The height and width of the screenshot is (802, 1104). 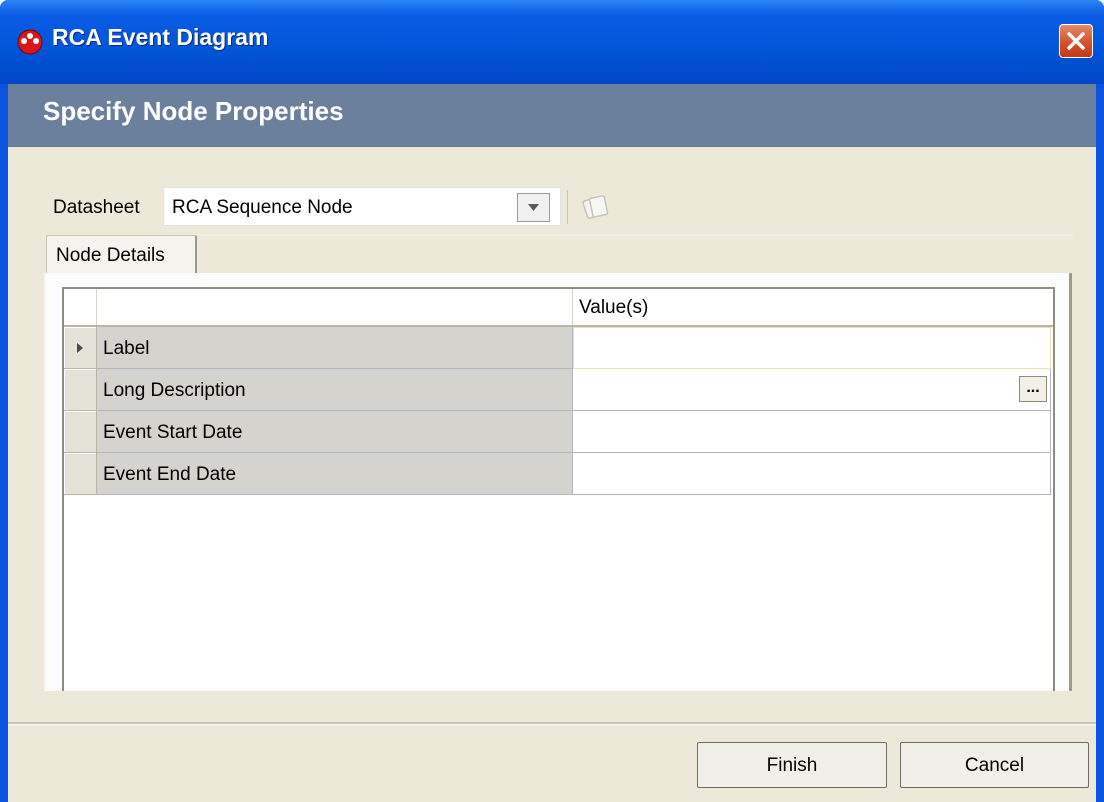 I want to click on rca-app-icon, so click(x=30, y=42).